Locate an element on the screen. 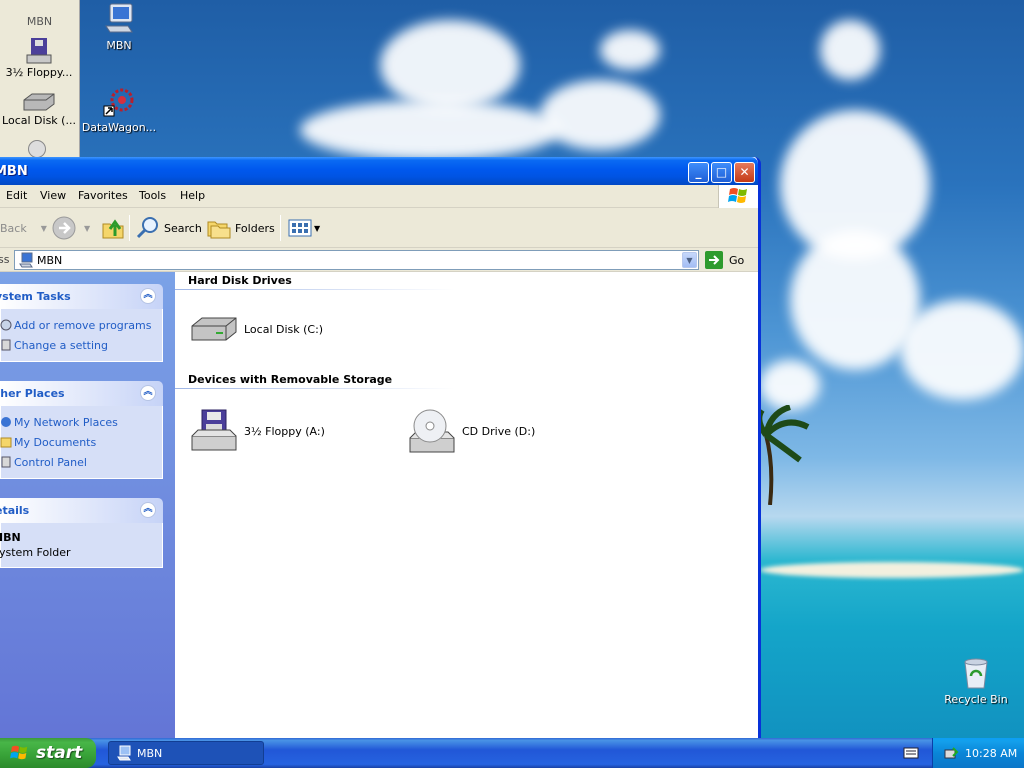  up-folder-button is located at coordinates (113, 228).